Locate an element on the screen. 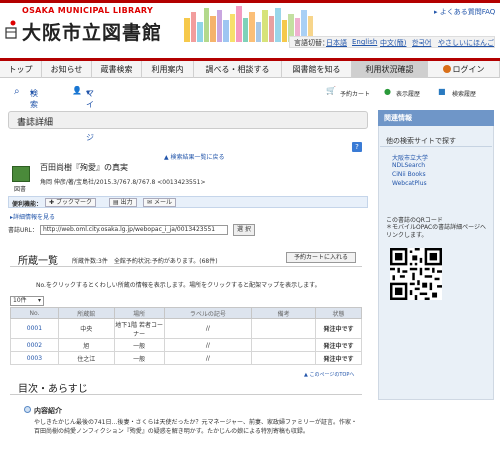  nav-usage-status: 利用状況確認 is located at coordinates (390, 69).